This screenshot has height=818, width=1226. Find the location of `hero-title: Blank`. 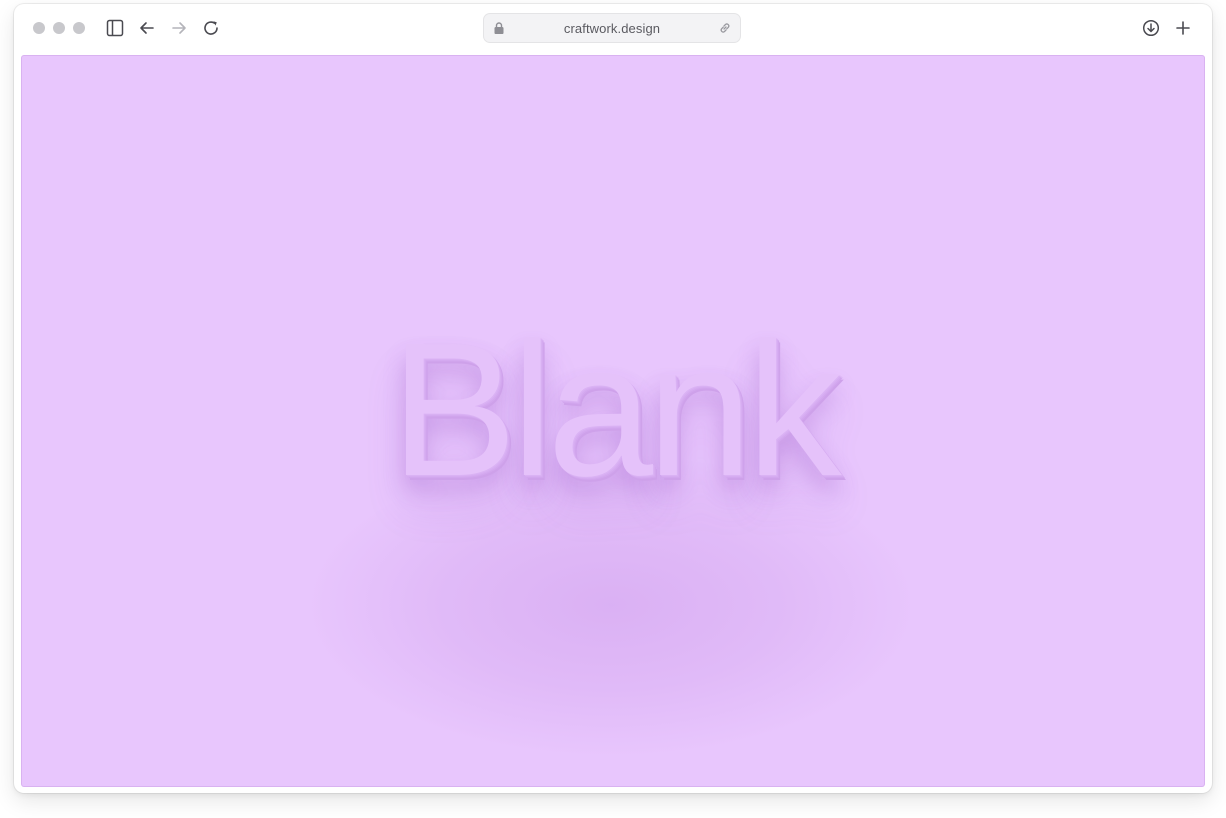

hero-title: Blank is located at coordinates (615, 410).